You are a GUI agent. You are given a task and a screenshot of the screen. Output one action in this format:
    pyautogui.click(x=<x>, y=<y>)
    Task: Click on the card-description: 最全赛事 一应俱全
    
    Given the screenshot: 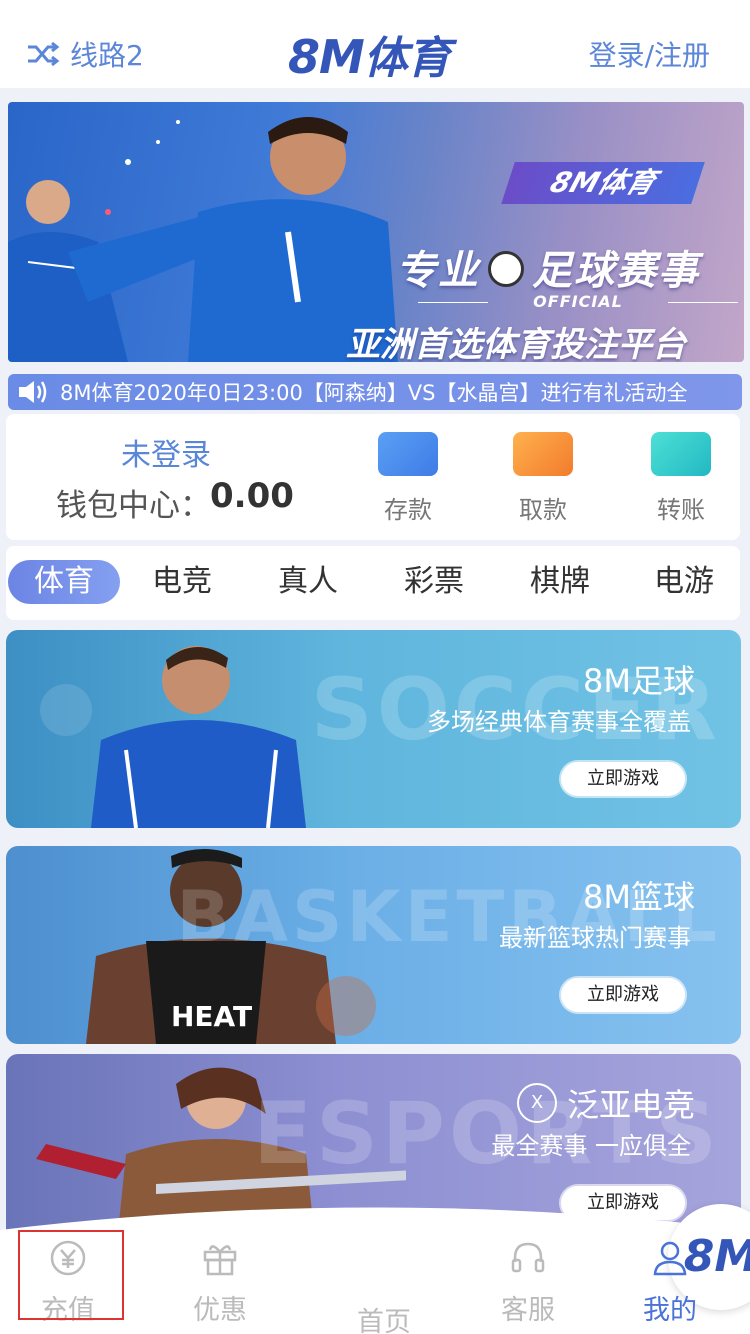 What is the action you would take?
    pyautogui.click(x=591, y=1146)
    